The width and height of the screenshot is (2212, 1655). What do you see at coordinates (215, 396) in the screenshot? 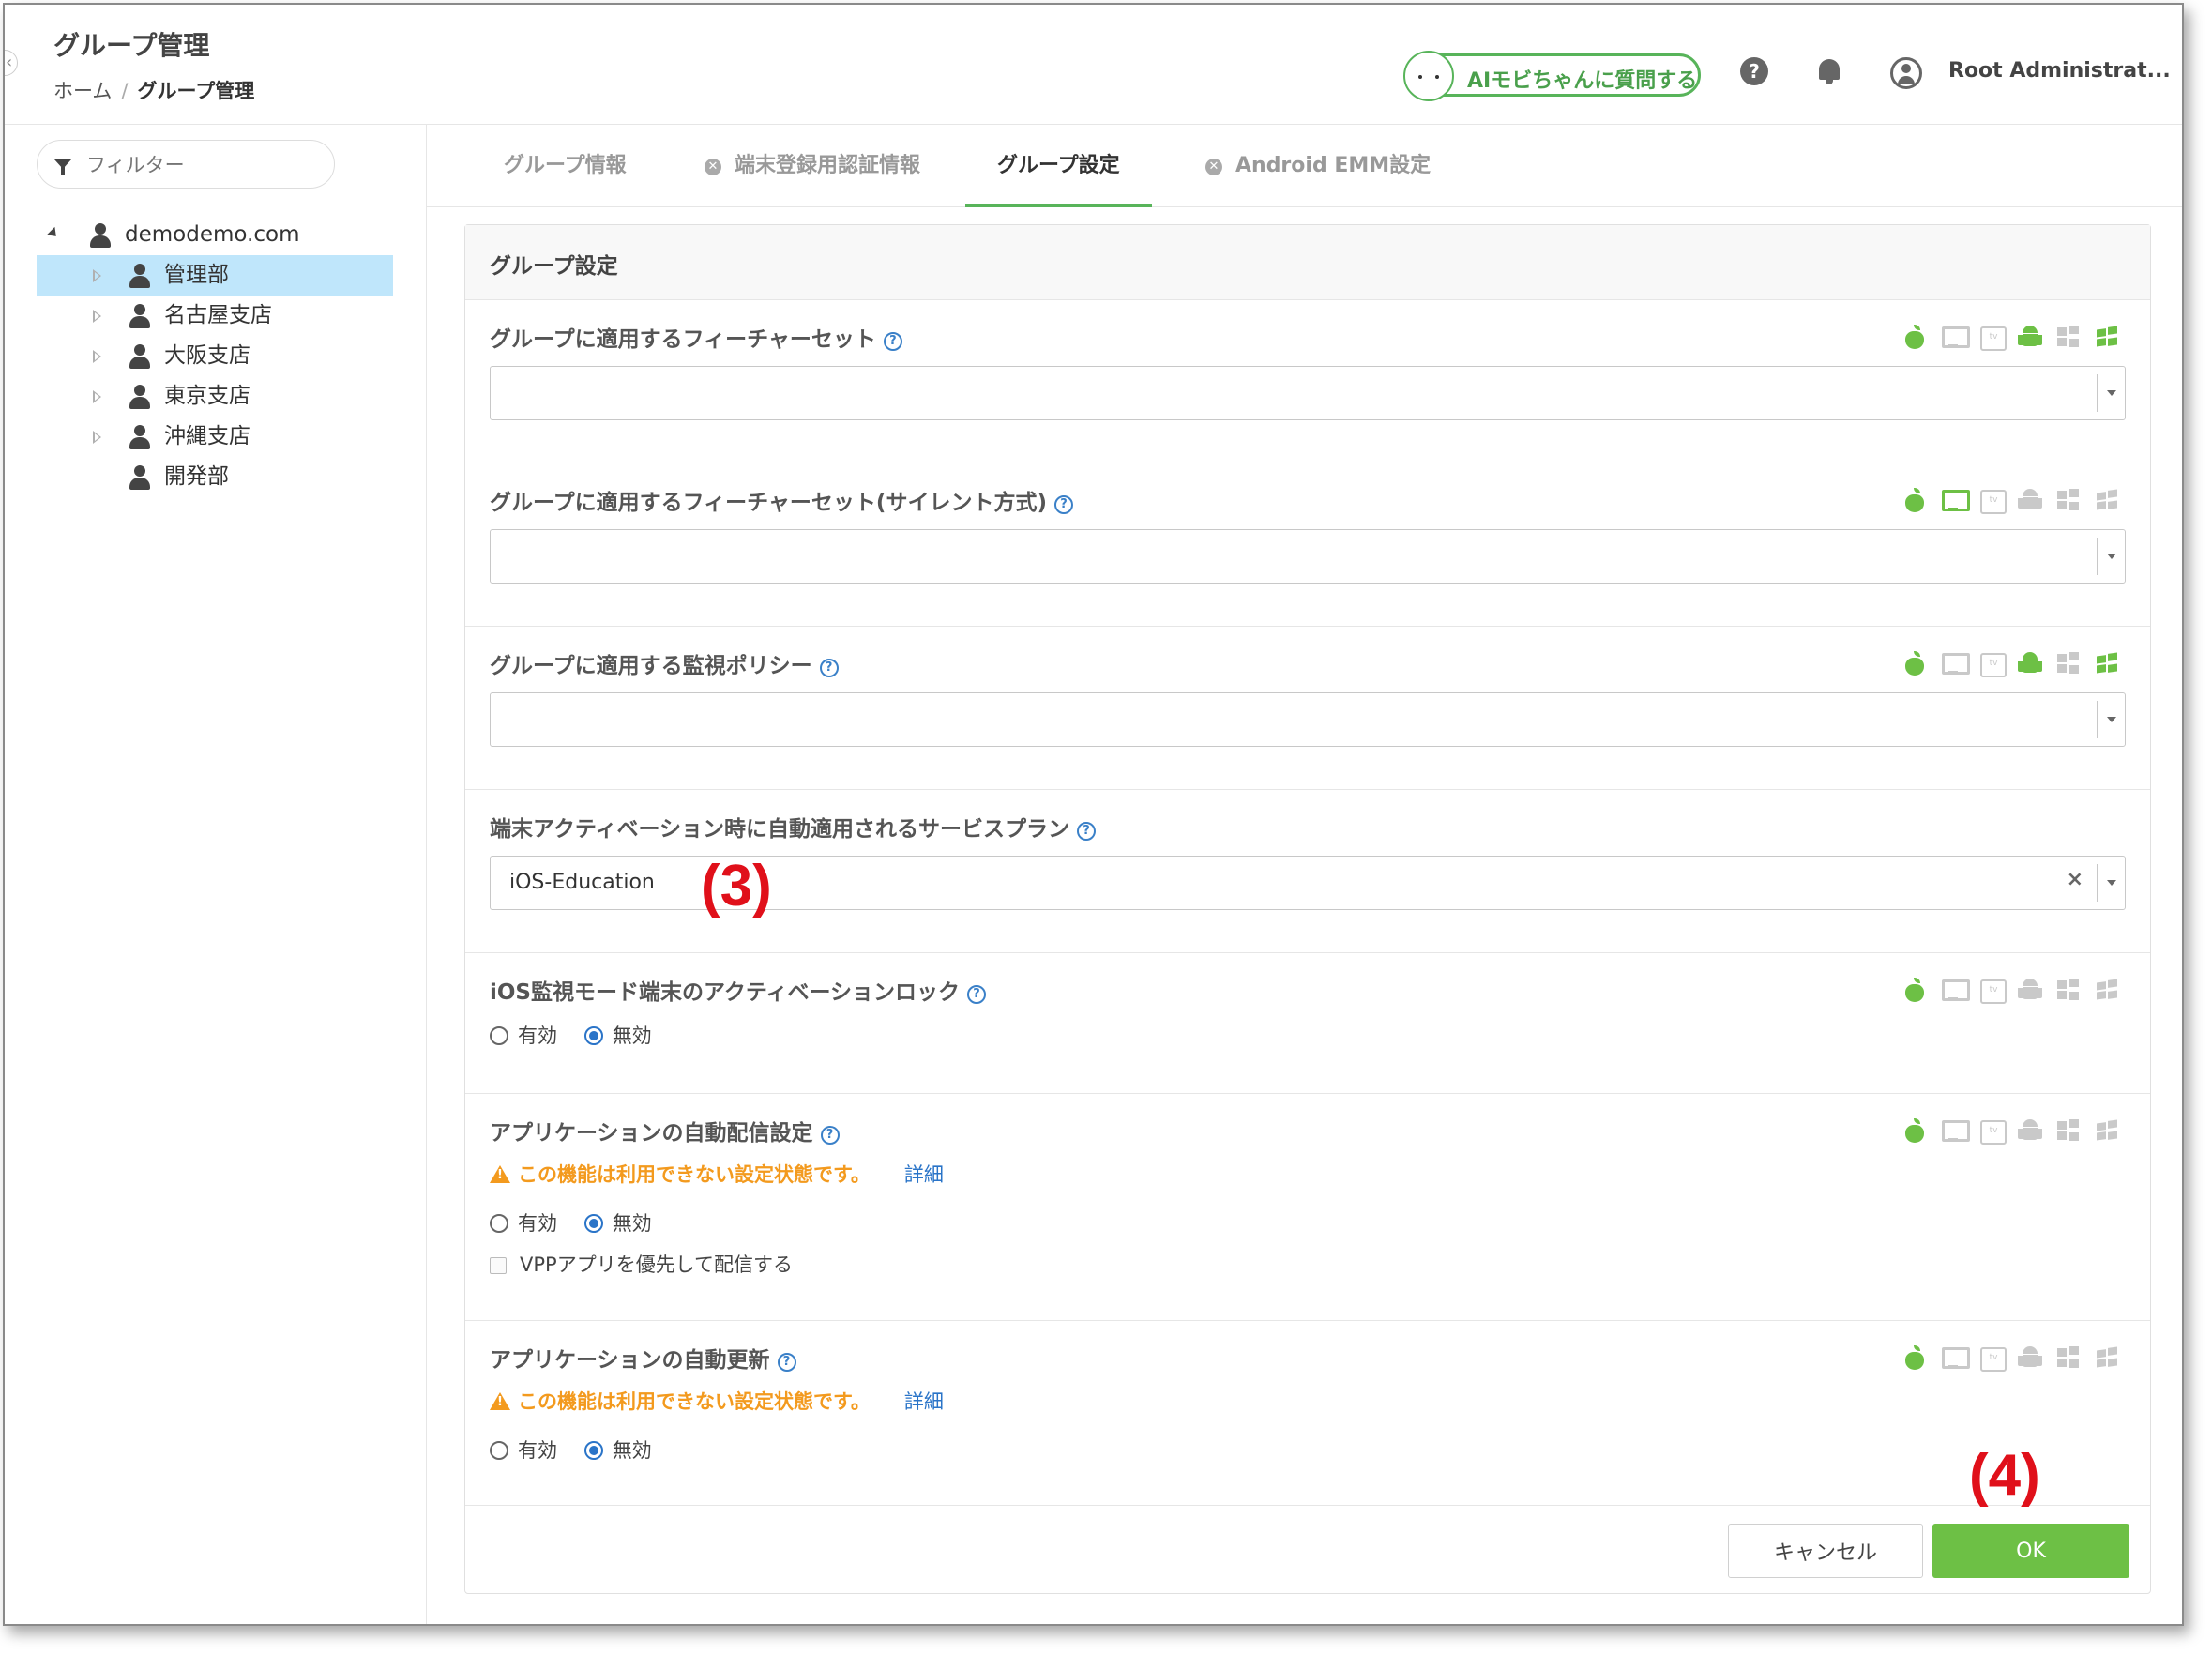
I see `tree-item: 東京支店` at bounding box center [215, 396].